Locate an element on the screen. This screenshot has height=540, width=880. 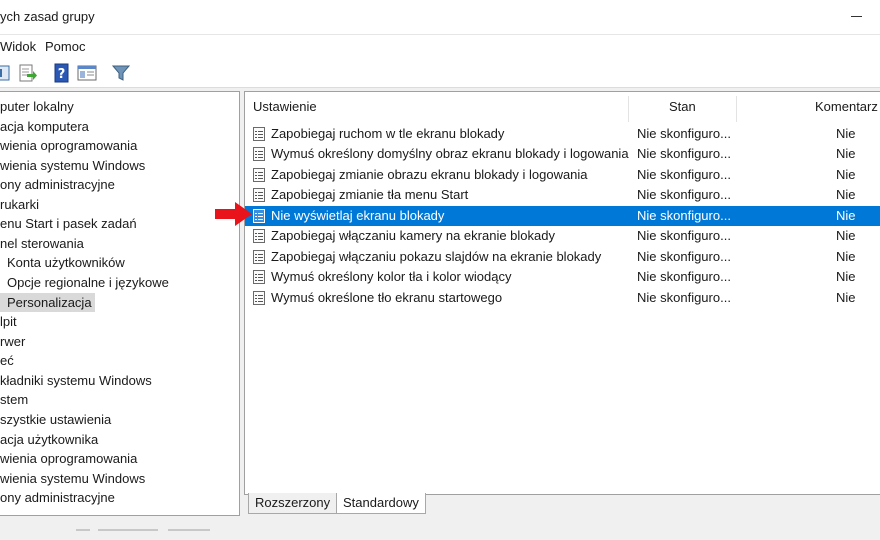
toolbar: ? is located at coordinates (440, 73).